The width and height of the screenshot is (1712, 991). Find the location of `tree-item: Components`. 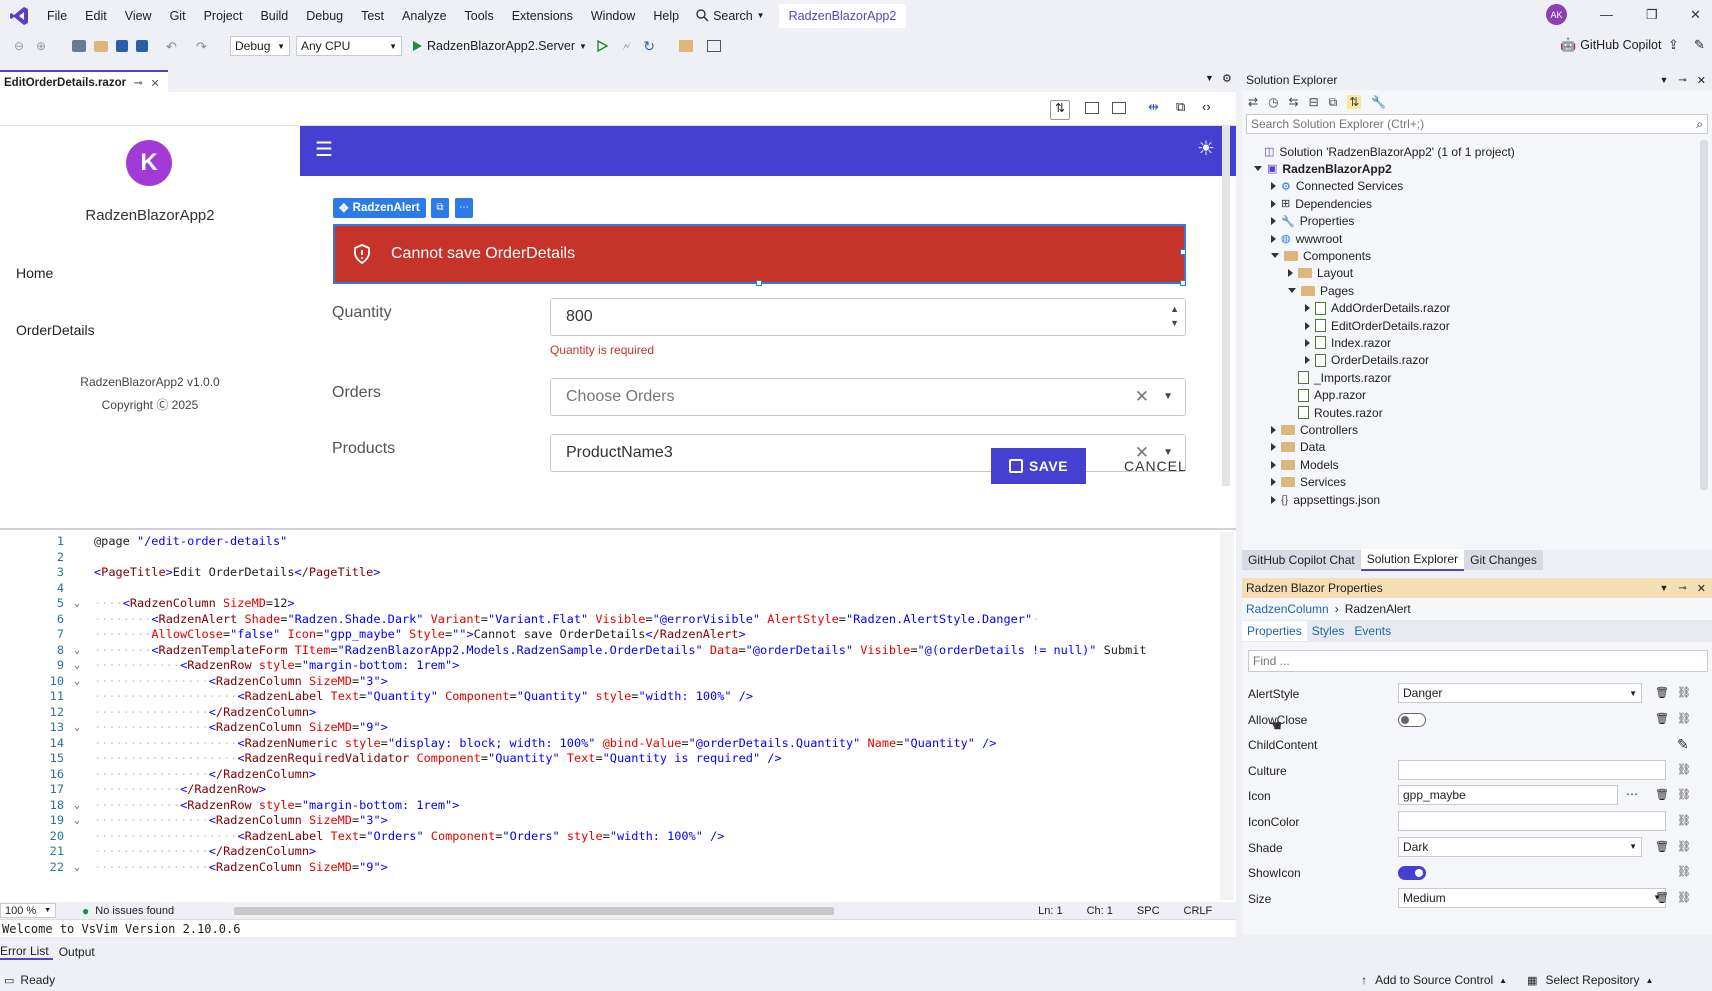

tree-item: Components is located at coordinates (1321, 255).